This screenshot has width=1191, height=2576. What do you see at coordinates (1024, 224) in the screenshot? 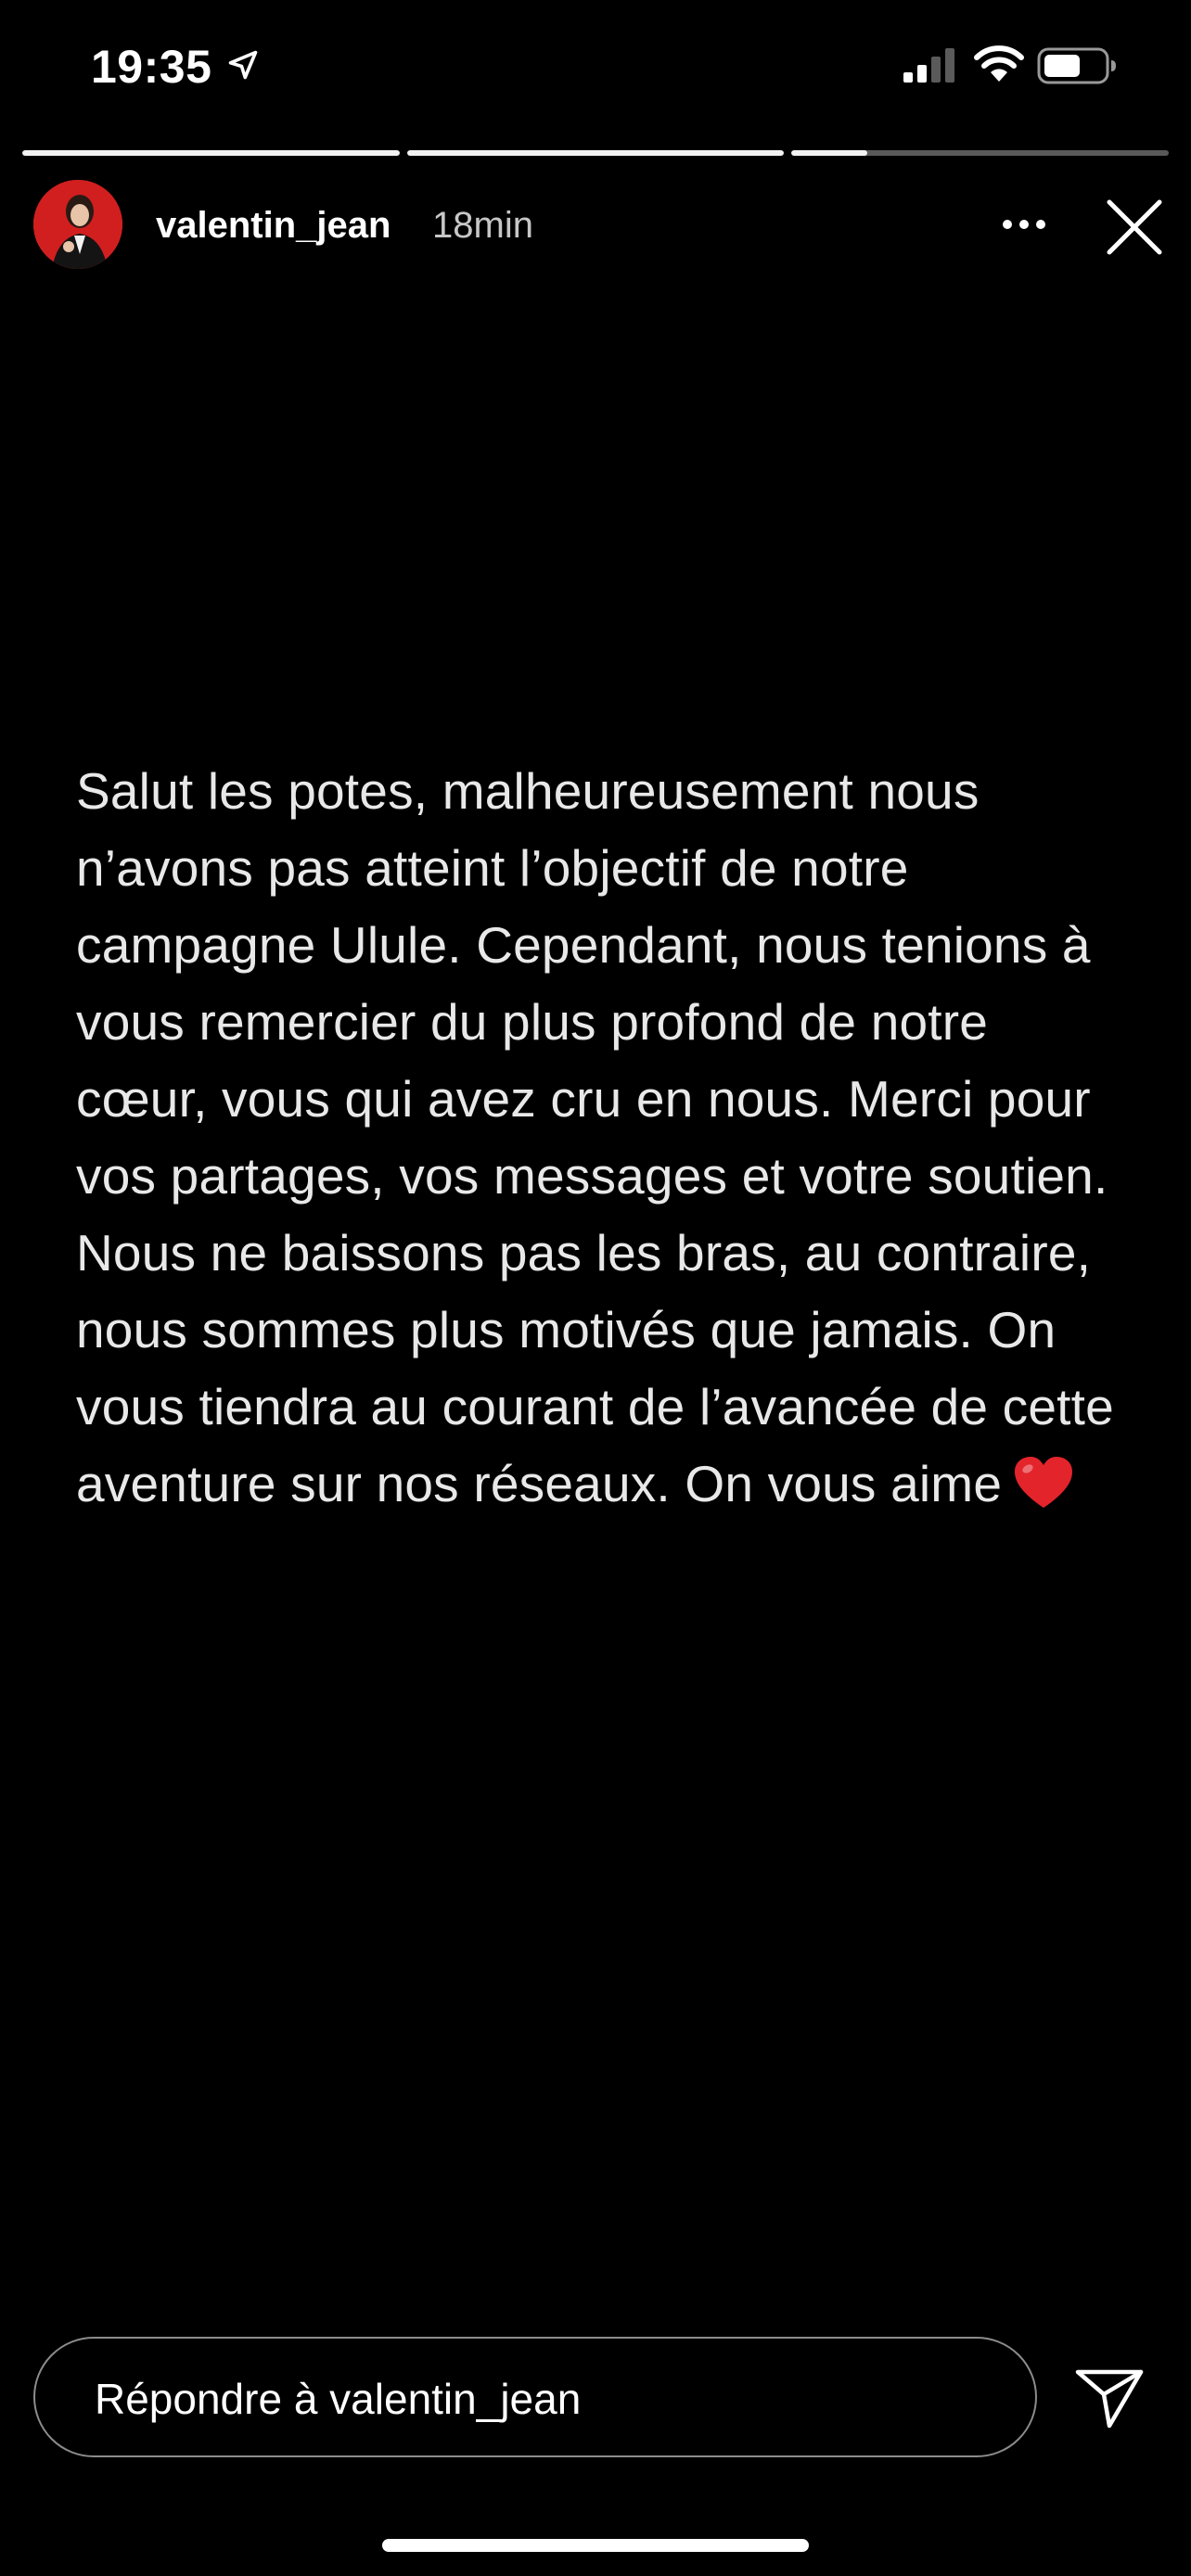
I see `more-dots-icon` at bounding box center [1024, 224].